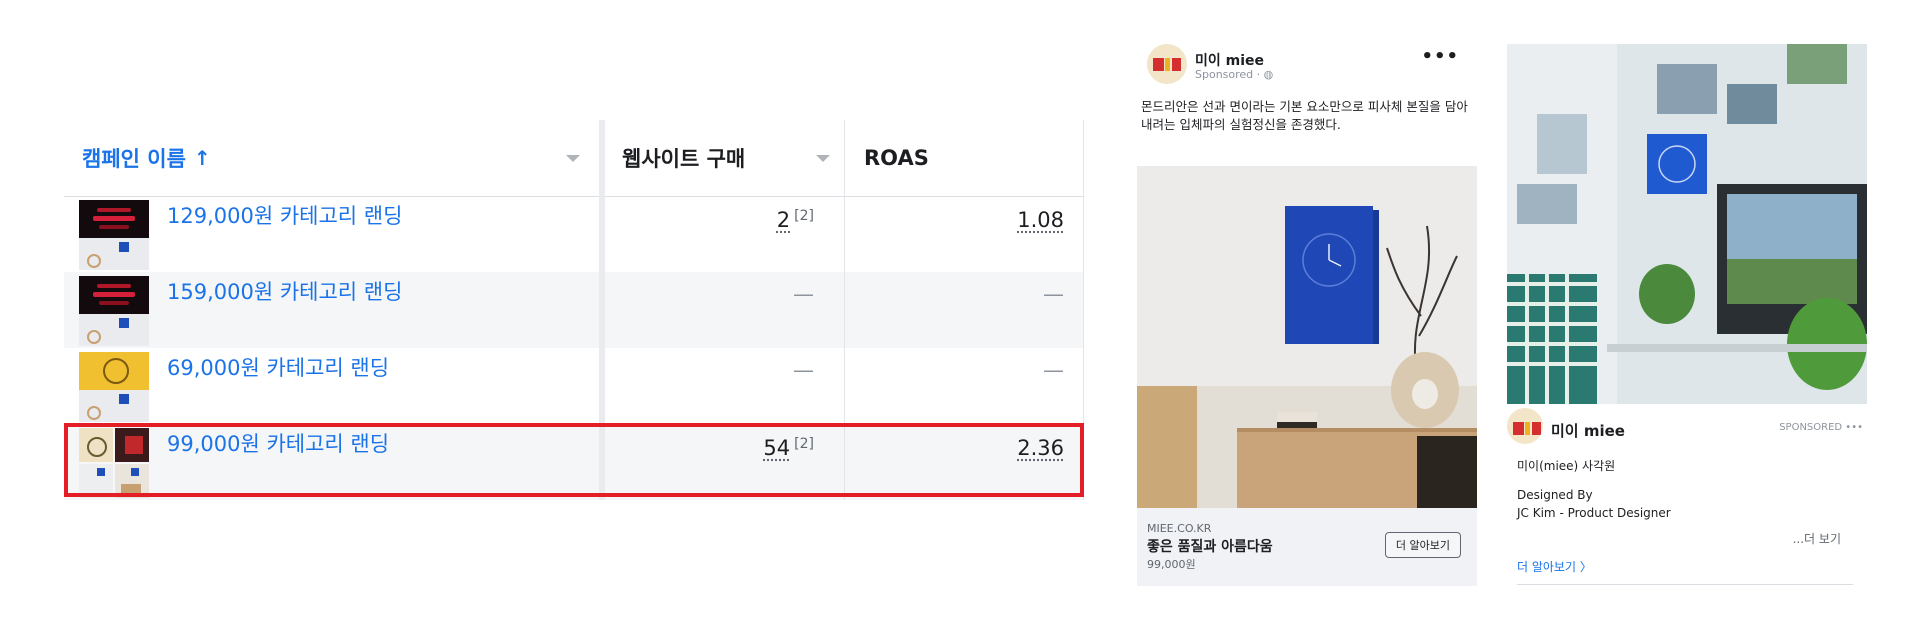 The height and width of the screenshot is (628, 1920). I want to click on sponsored-label: SPONSORED •••, so click(1821, 427).